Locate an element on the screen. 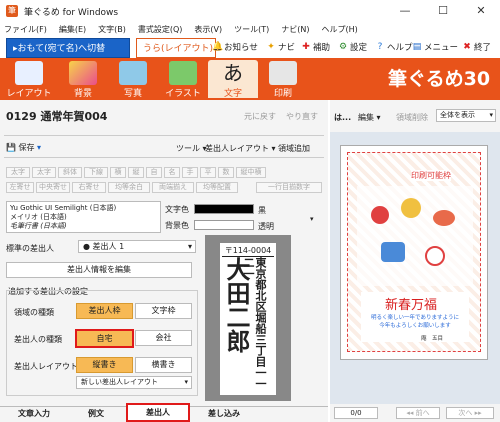  menu-file: ファイル(F) is located at coordinates (25, 29).